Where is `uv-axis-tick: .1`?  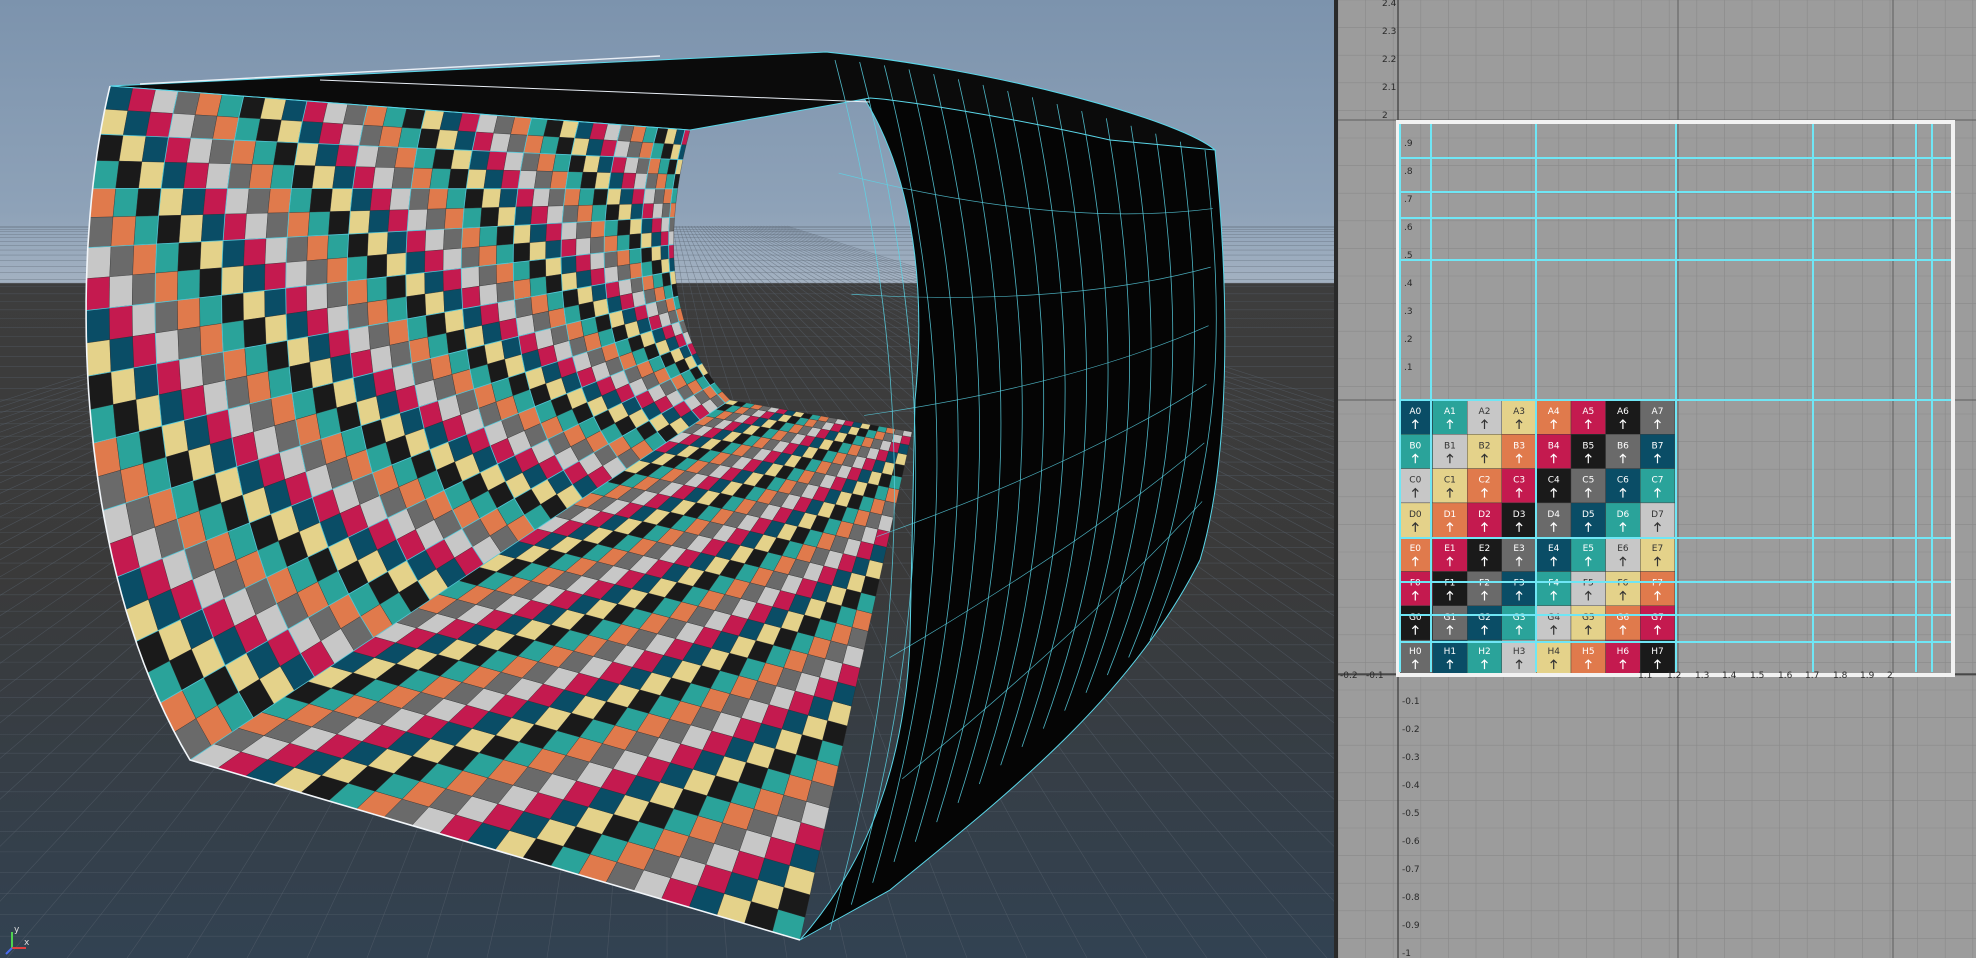 uv-axis-tick: .1 is located at coordinates (1408, 368).